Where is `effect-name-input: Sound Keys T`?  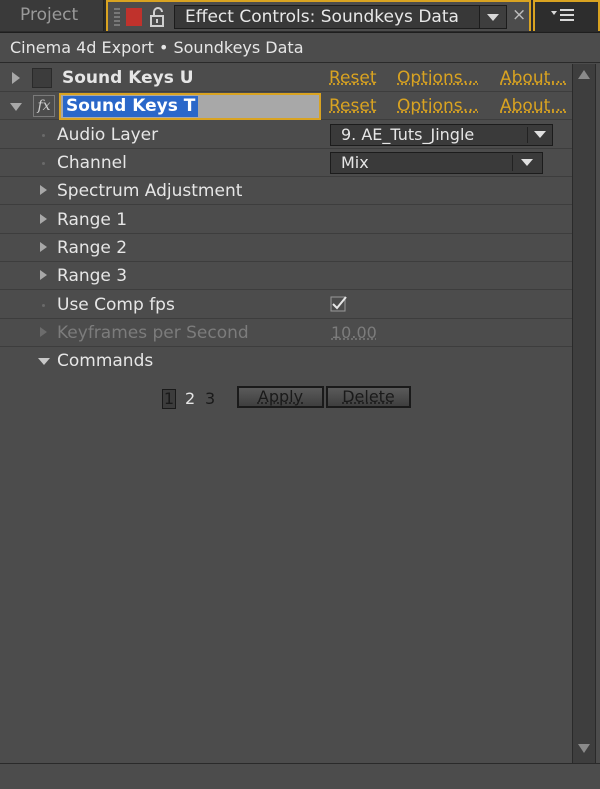 effect-name-input: Sound Keys T is located at coordinates (190, 106).